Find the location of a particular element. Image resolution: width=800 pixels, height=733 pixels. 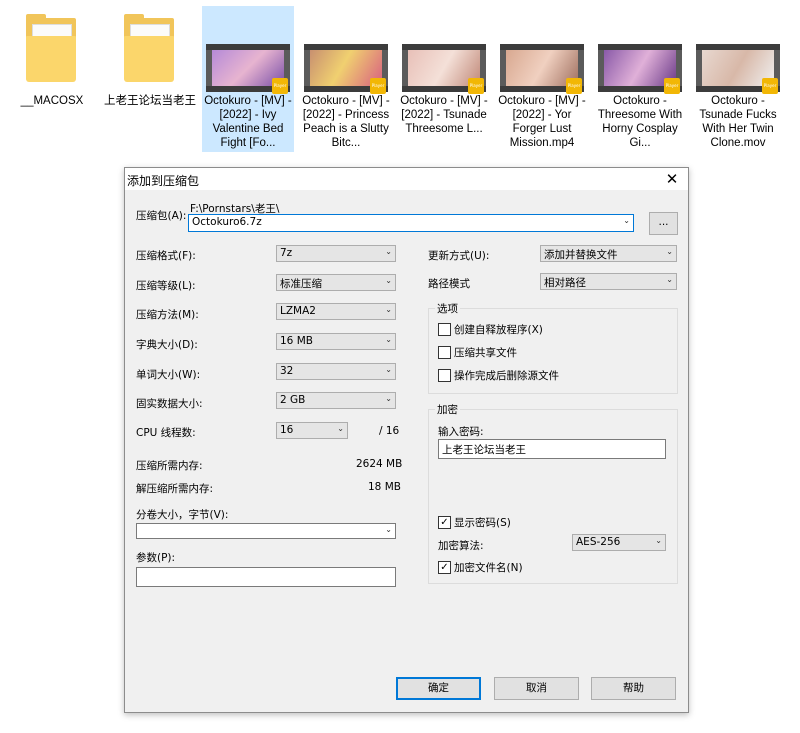

dialog-title: 添加到压缩包 is located at coordinates (163, 181).